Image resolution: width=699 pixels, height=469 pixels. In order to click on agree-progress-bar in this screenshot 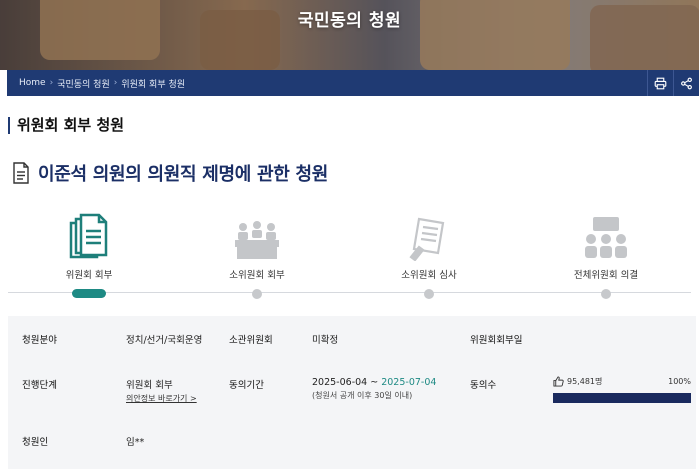, I will do `click(622, 398)`.